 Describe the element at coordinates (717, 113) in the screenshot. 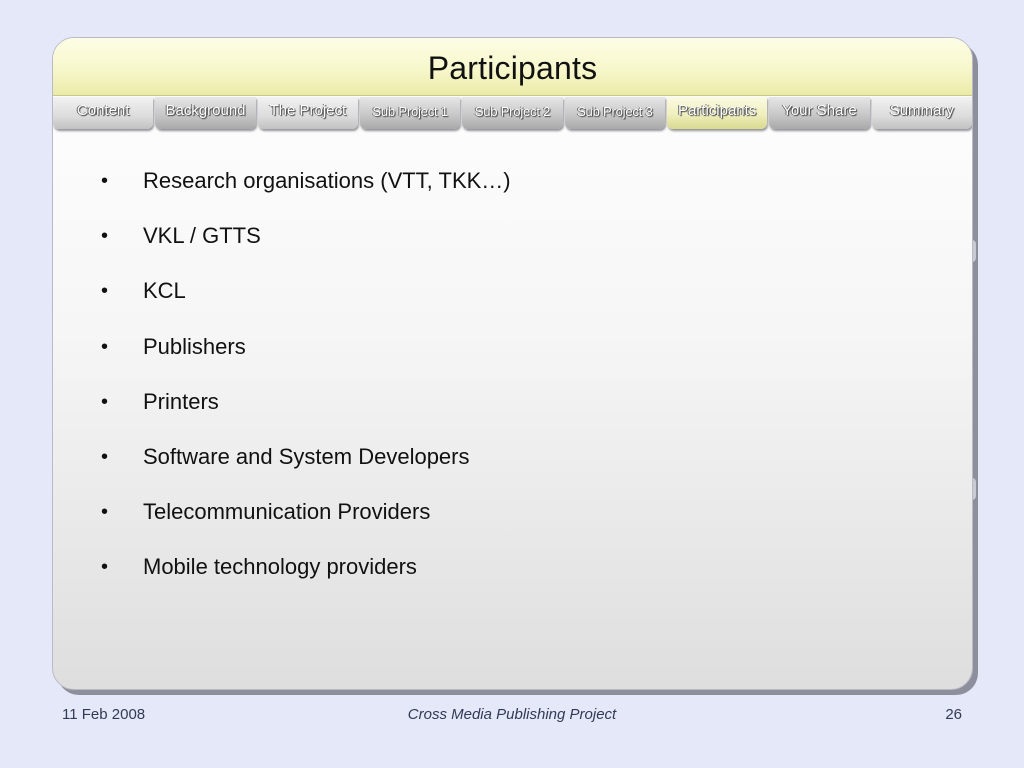

I see `tab-participants: Participants` at that location.